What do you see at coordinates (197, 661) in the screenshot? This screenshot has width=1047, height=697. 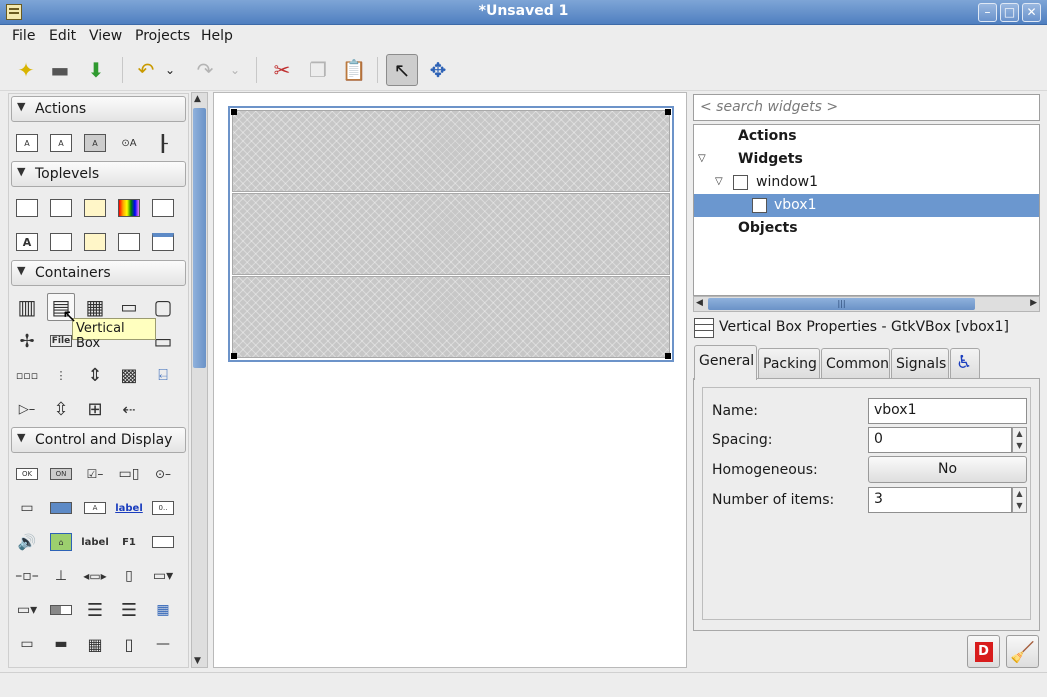 I see `scroll-down-icon: ▼` at bounding box center [197, 661].